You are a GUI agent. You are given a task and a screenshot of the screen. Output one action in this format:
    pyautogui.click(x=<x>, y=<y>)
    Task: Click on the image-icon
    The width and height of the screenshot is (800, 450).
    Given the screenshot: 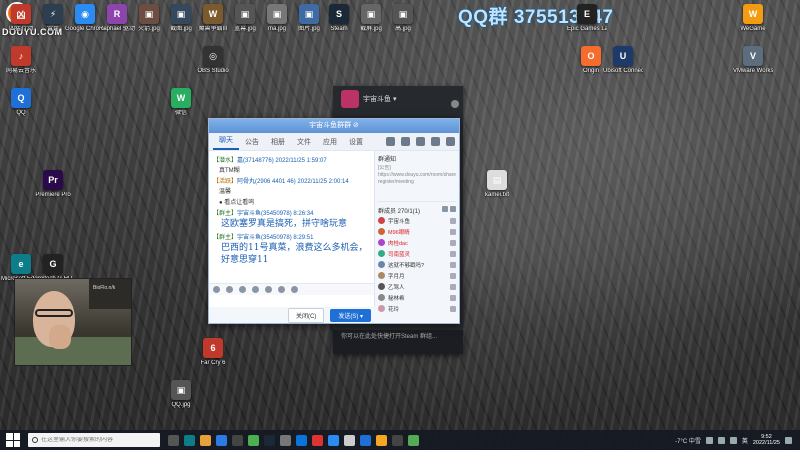 What is the action you would take?
    pyautogui.click(x=255, y=289)
    